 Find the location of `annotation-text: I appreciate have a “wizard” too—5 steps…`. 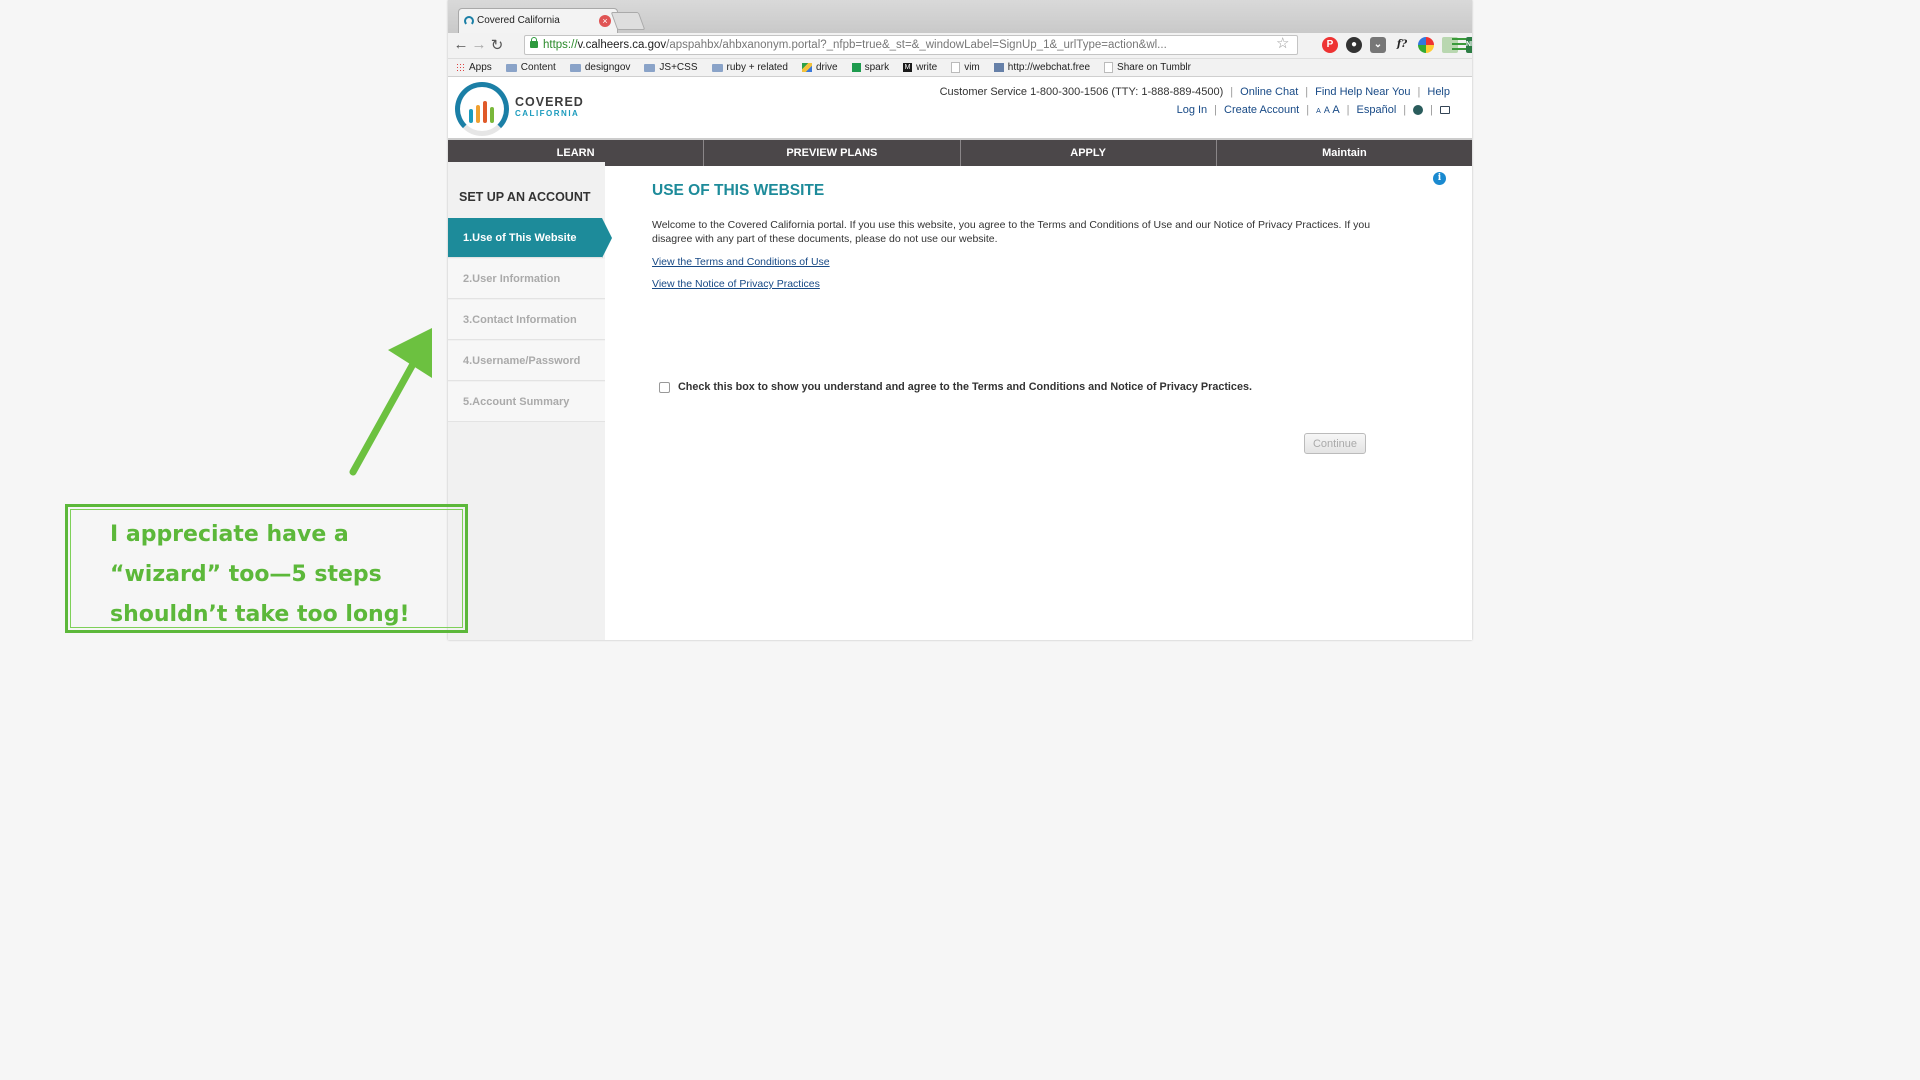

annotation-text: I appreciate have a “wizard” too—5 steps… is located at coordinates (260, 574).